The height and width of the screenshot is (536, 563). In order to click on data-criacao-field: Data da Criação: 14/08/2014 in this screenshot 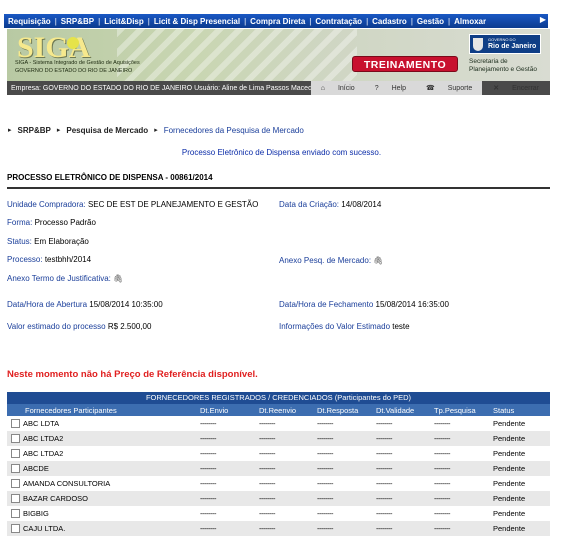, I will do `click(330, 204)`.